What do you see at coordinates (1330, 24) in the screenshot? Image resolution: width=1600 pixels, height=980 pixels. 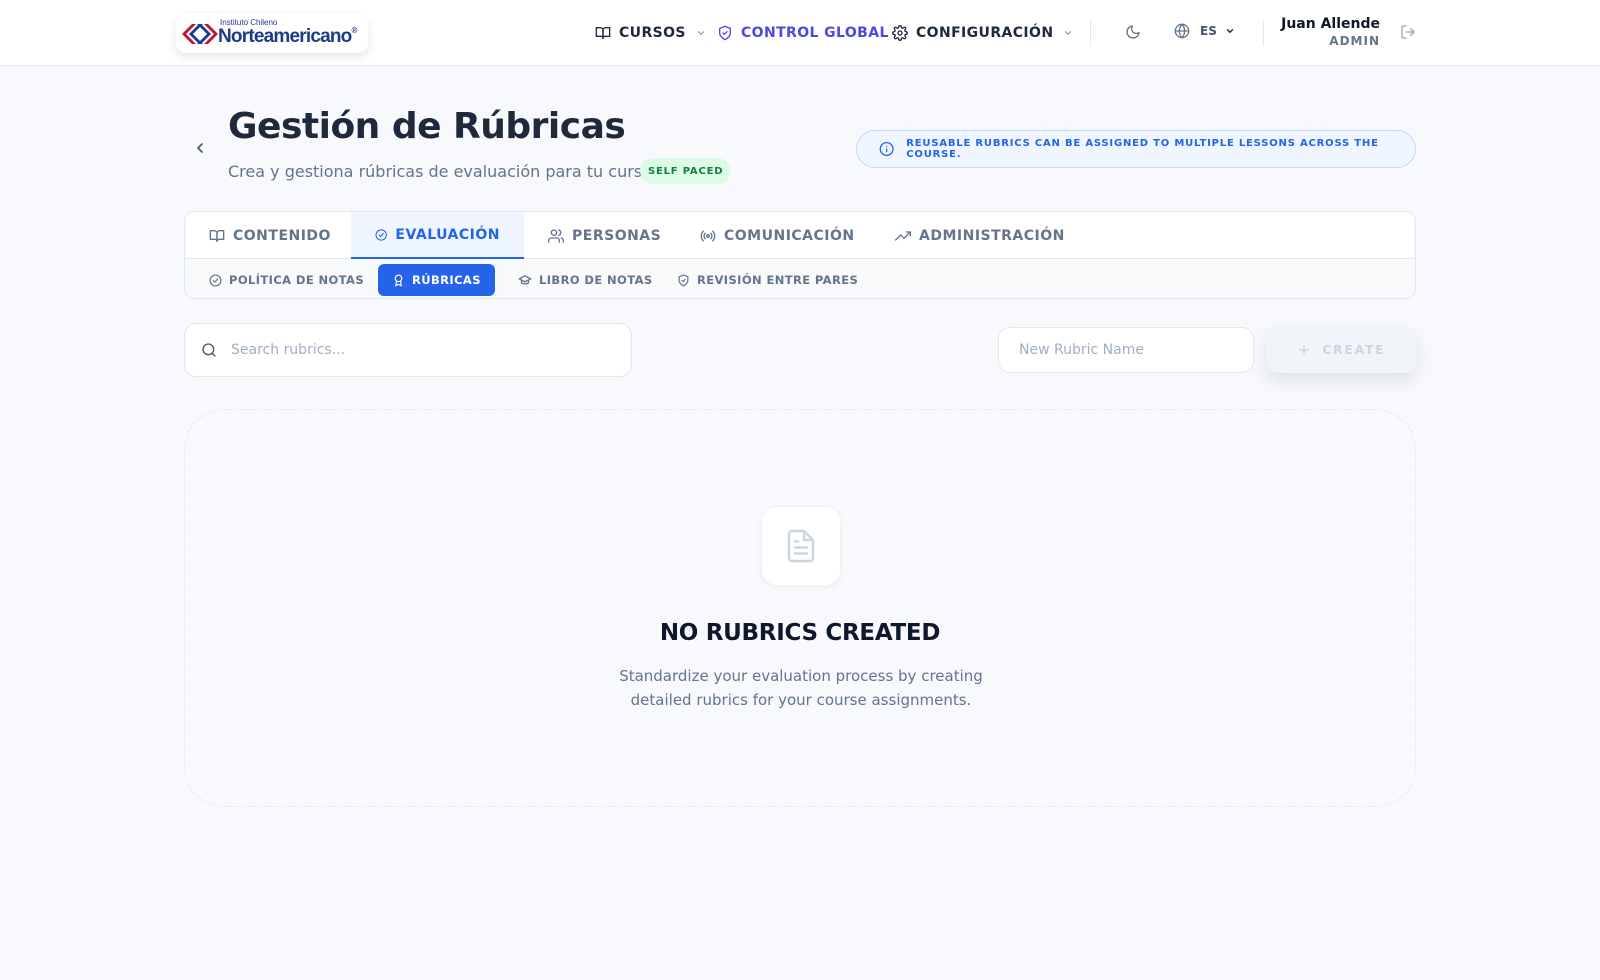 I see `user-name: Juan Allende` at bounding box center [1330, 24].